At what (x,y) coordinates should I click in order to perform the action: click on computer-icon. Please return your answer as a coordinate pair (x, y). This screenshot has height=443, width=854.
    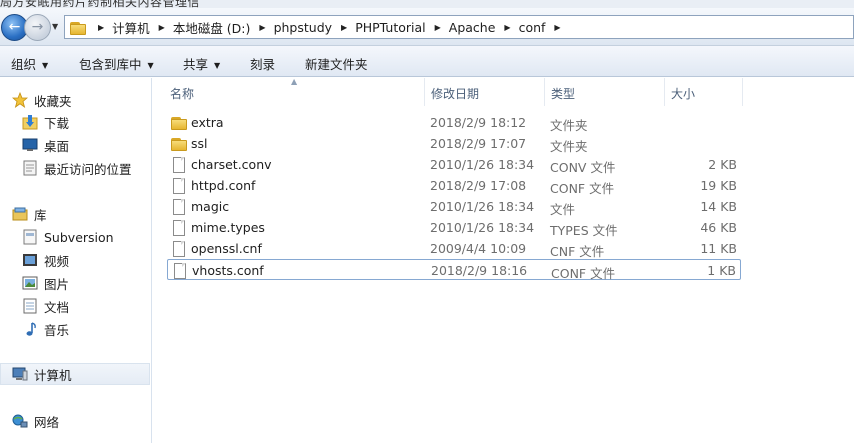
    Looking at the image, I should click on (20, 374).